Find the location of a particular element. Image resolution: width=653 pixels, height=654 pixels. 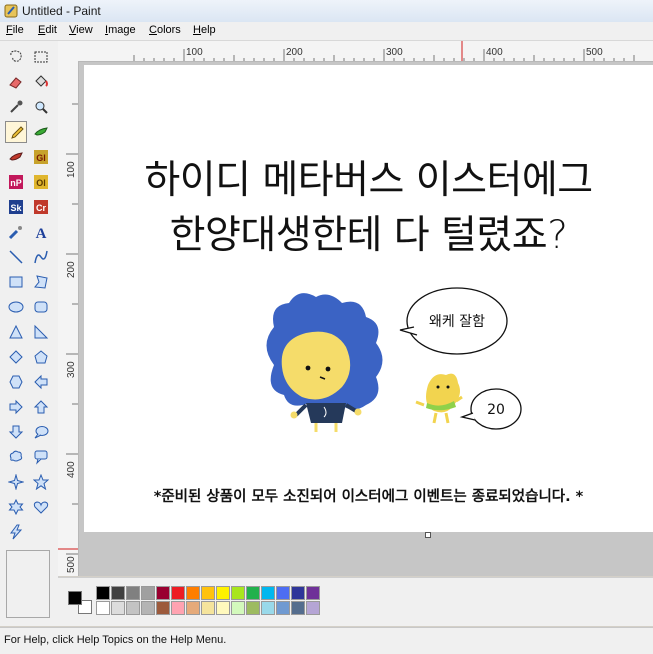

speech-bubble-large: 왜케 잘함 is located at coordinates (453, 321).